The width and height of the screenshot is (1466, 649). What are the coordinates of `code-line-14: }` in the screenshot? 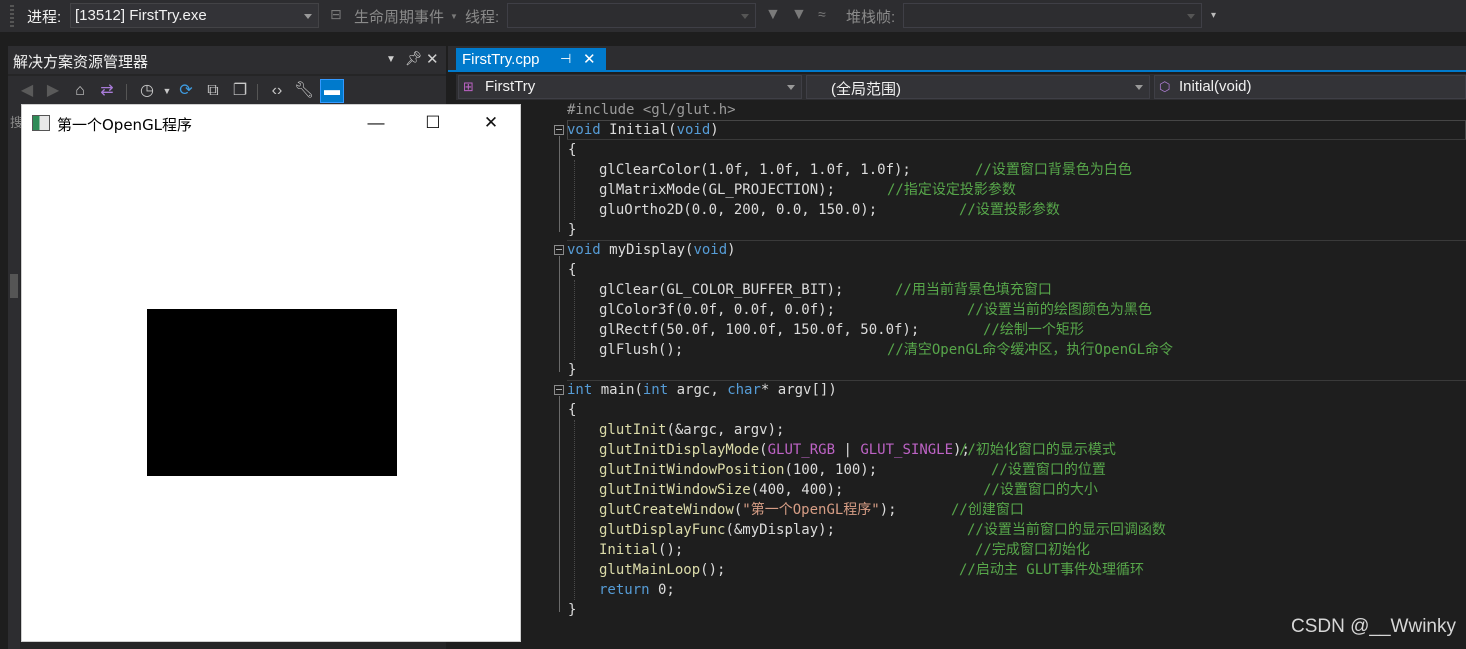 It's located at (572, 370).